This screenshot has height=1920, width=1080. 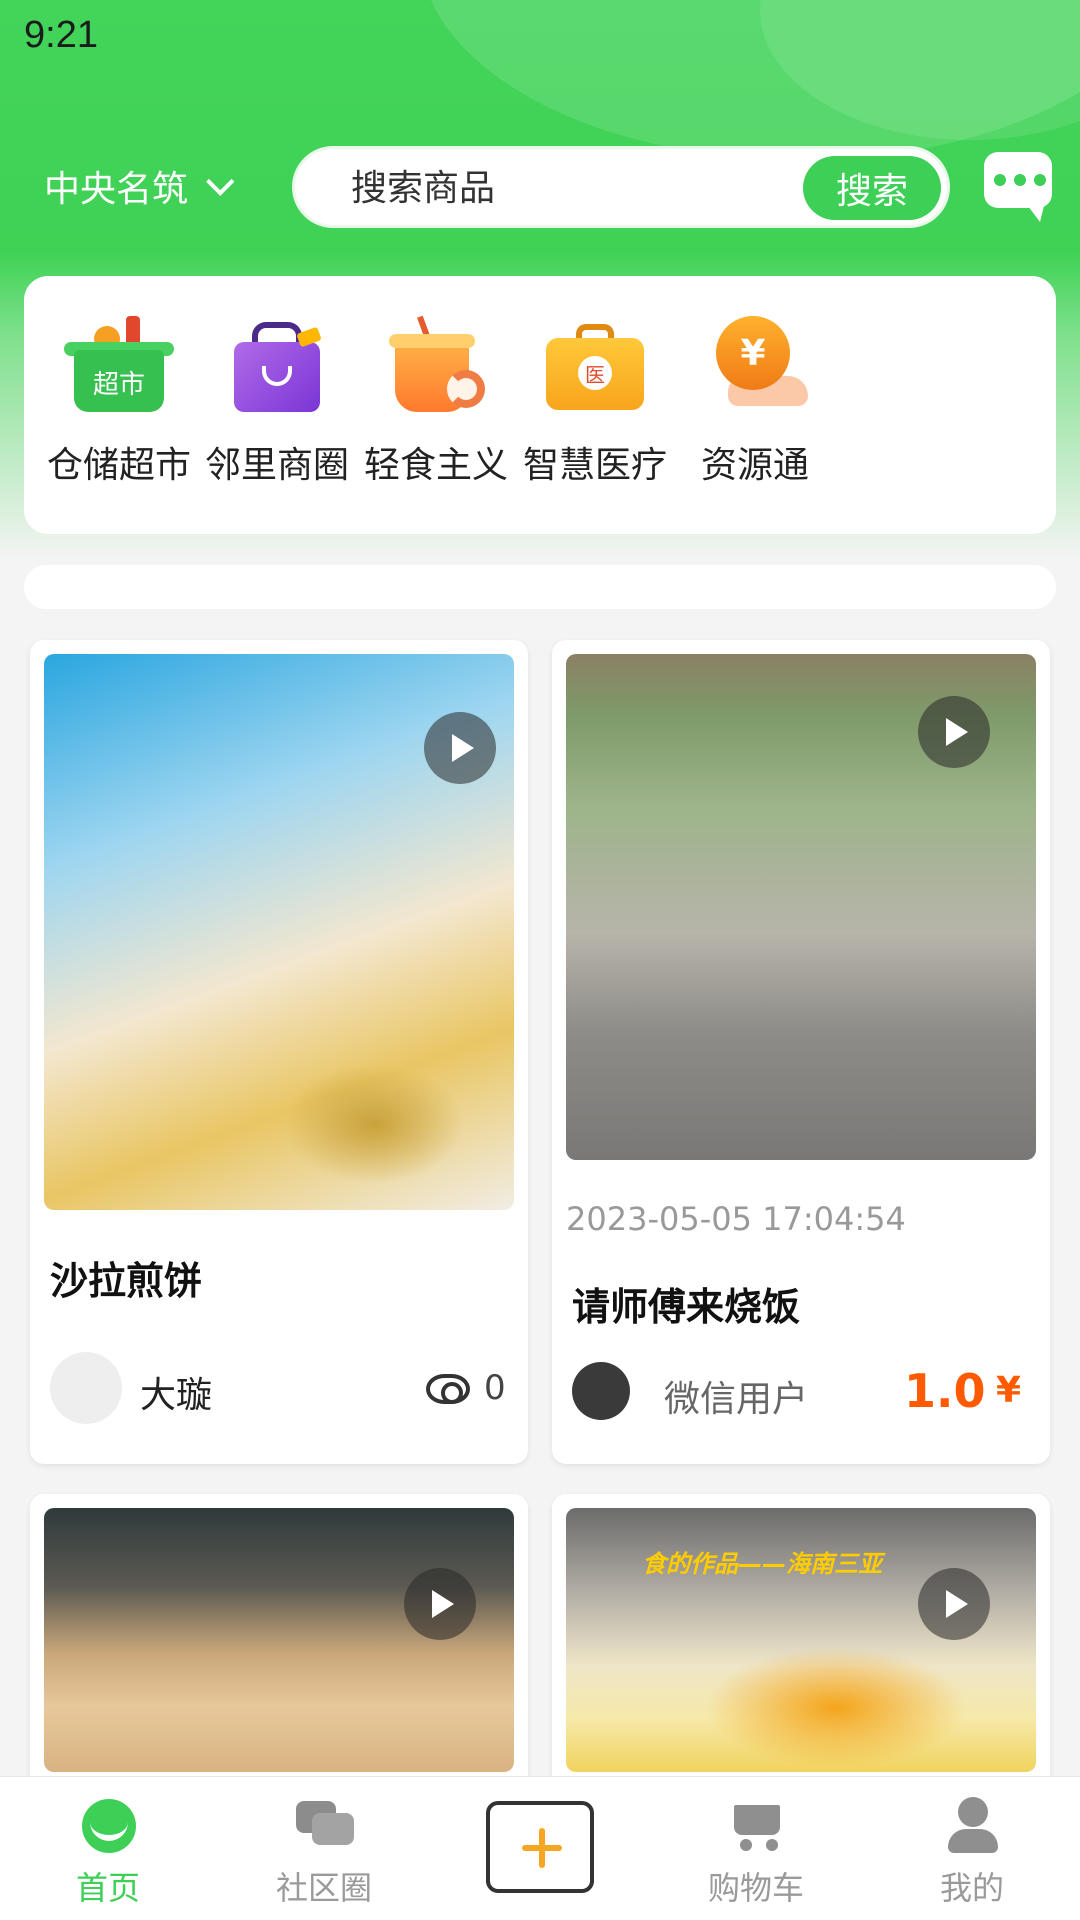 I want to click on medical-kit-icon: 医, so click(x=595, y=366).